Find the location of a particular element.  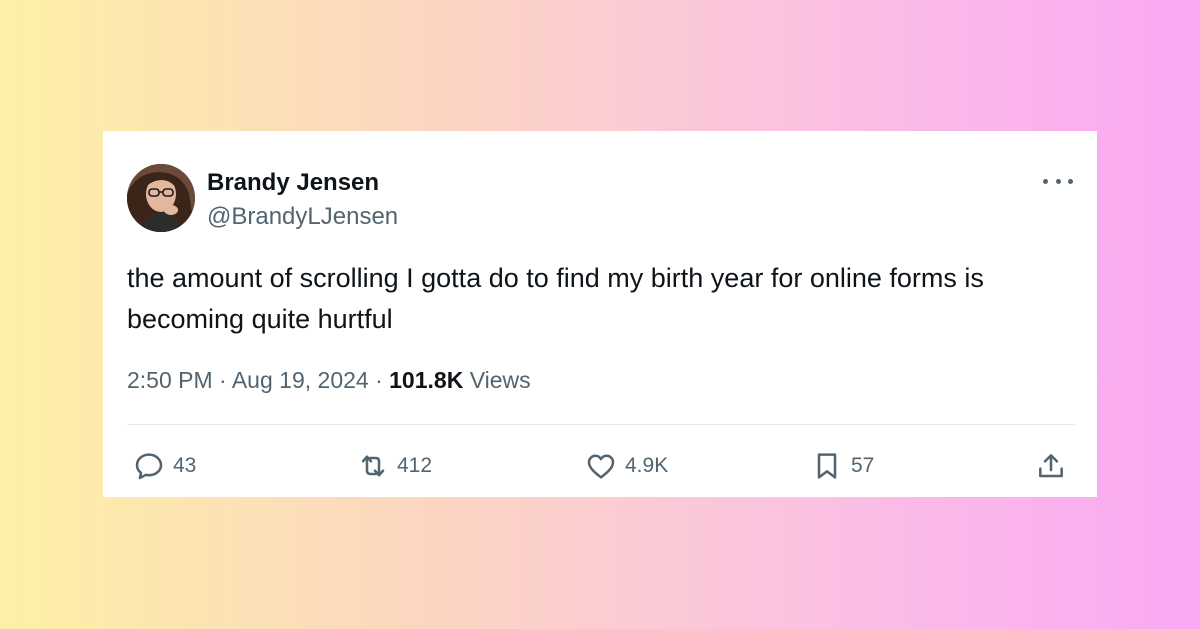

heart-icon is located at coordinates (601, 466).